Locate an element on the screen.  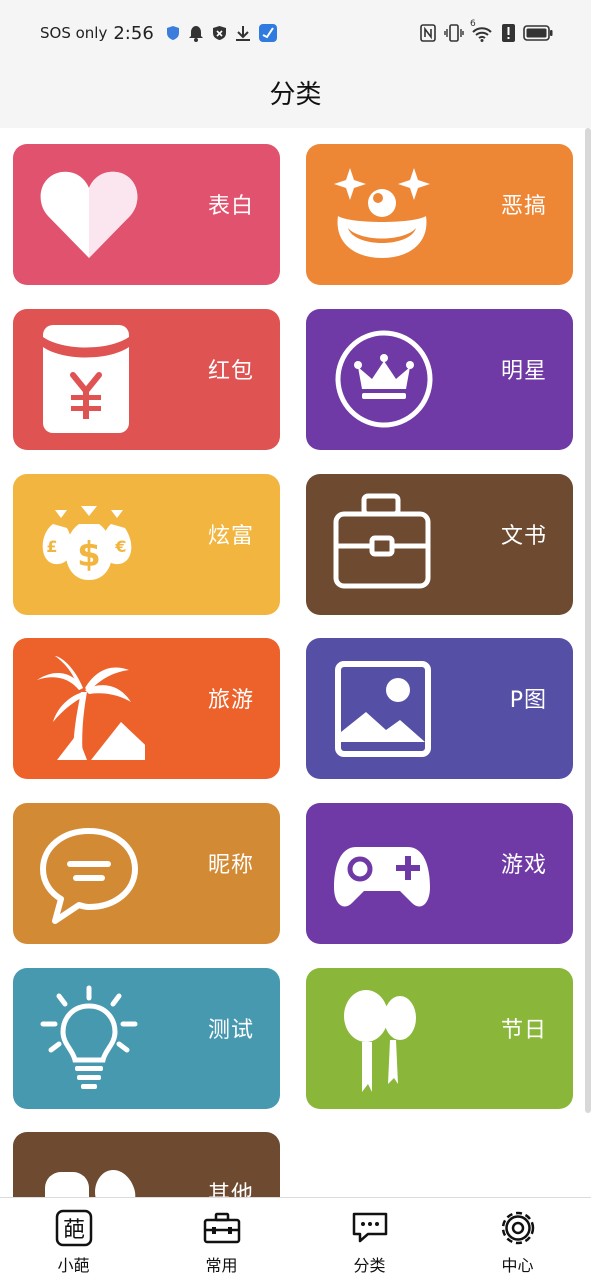
category-label: 炫富 is located at coordinates (230, 536).